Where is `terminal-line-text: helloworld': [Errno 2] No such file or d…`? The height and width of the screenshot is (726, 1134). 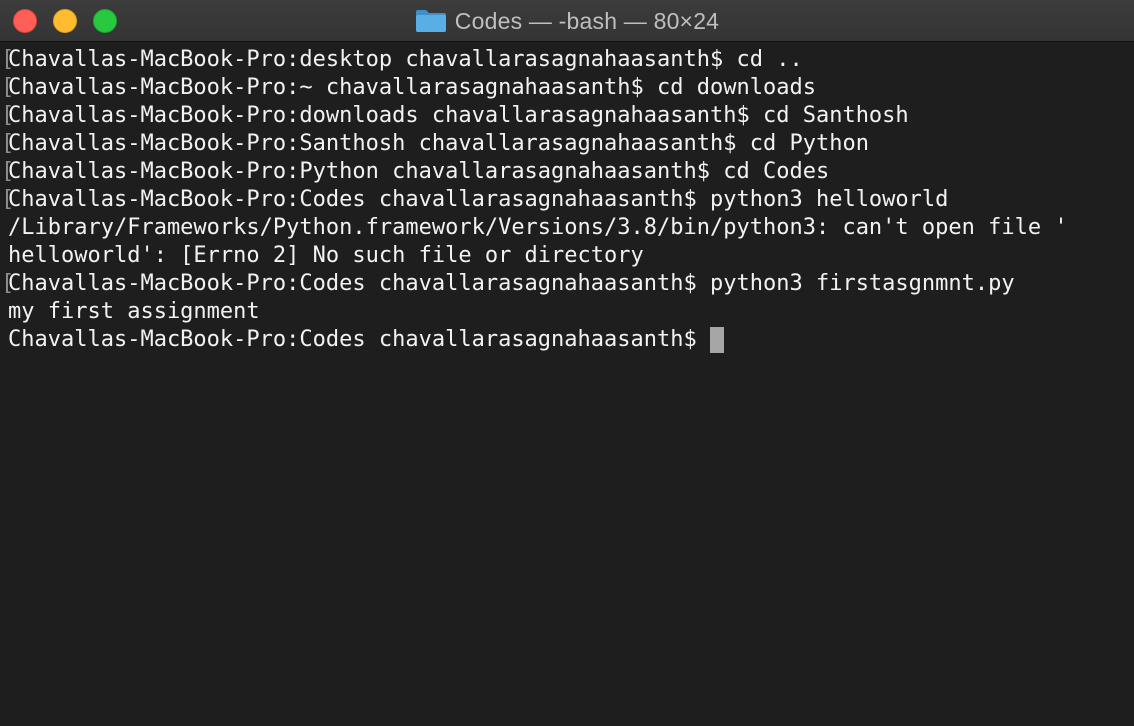 terminal-line-text: helloworld': [Errno 2] No such file or d… is located at coordinates (326, 255).